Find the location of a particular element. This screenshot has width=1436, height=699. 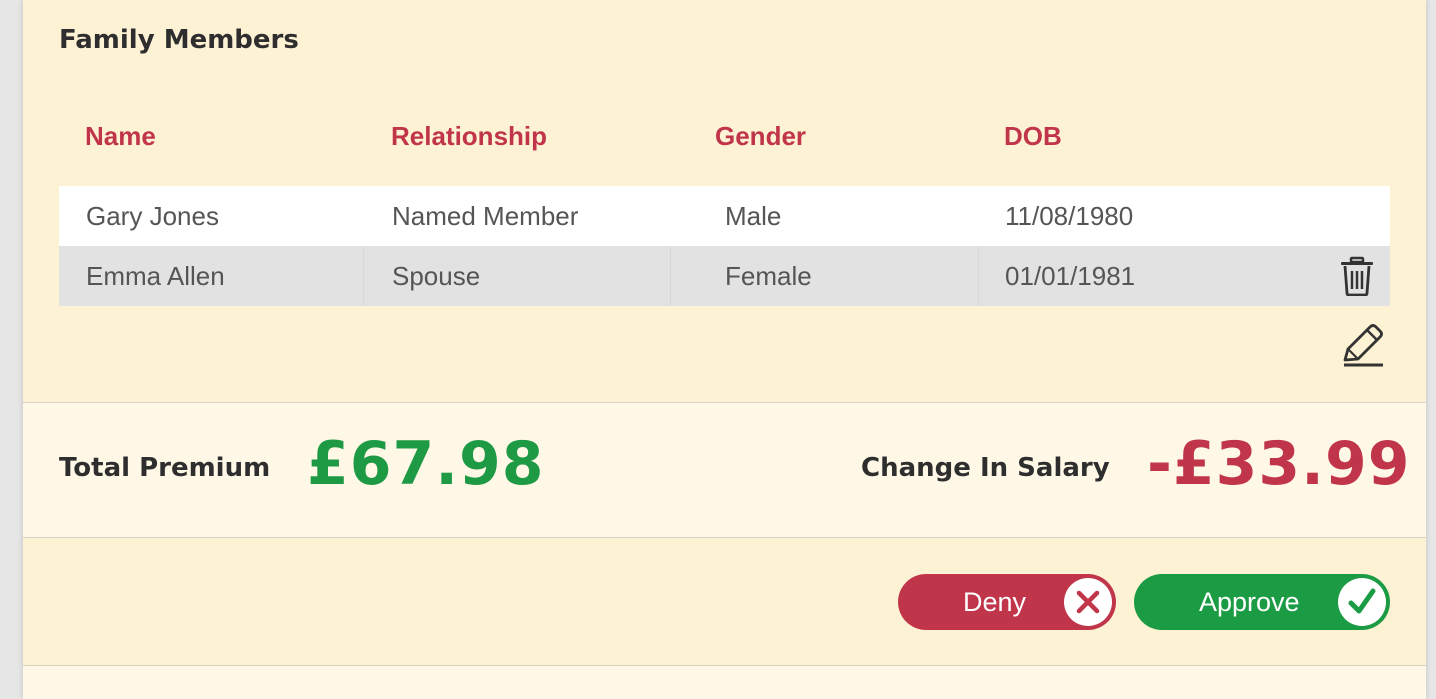

pencil-icon is located at coordinates (1363, 345).